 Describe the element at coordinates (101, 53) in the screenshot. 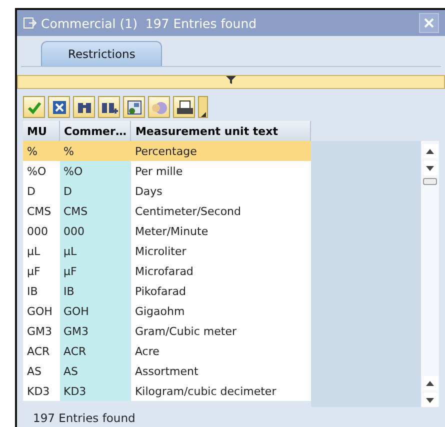

I see `tab: Restrictions` at that location.